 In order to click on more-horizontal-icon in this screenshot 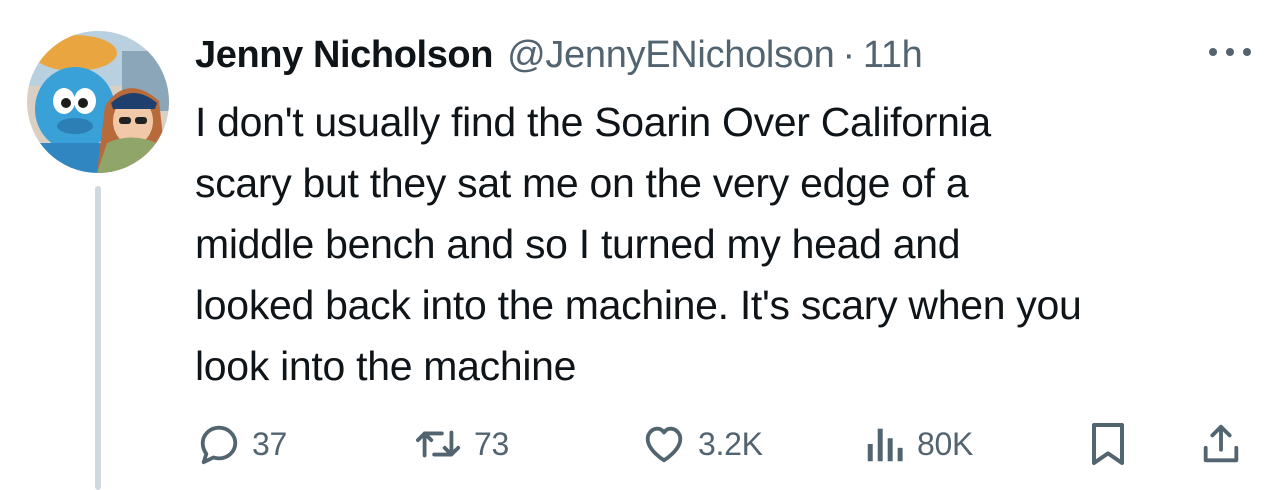, I will do `click(1230, 52)`.